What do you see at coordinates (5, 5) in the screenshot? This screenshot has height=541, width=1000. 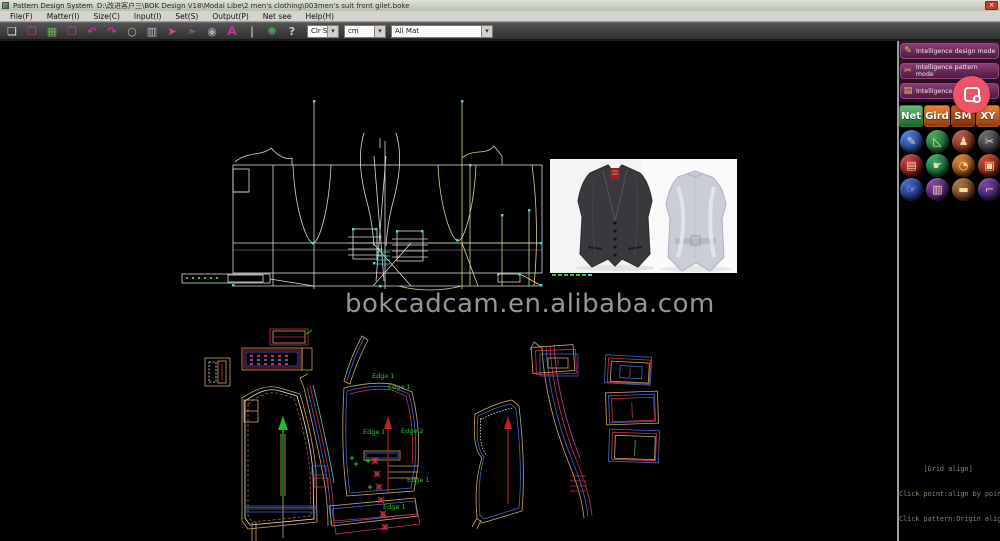 I see `app-icon` at bounding box center [5, 5].